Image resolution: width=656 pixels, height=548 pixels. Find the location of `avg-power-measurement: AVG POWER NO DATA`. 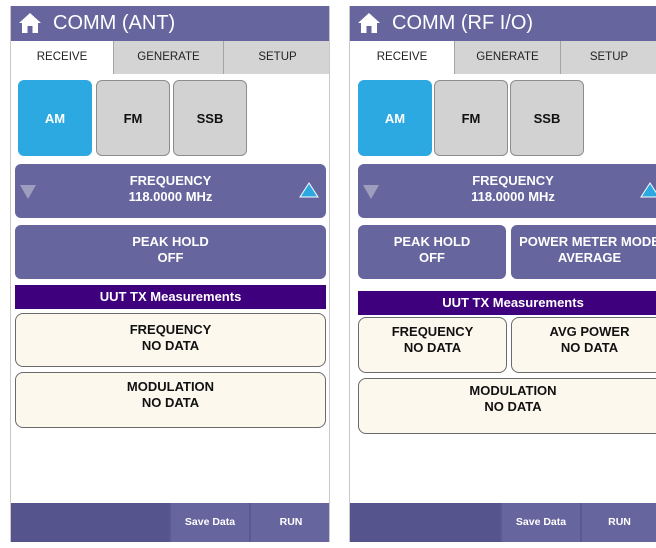

avg-power-measurement: AVG POWER NO DATA is located at coordinates (583, 345).